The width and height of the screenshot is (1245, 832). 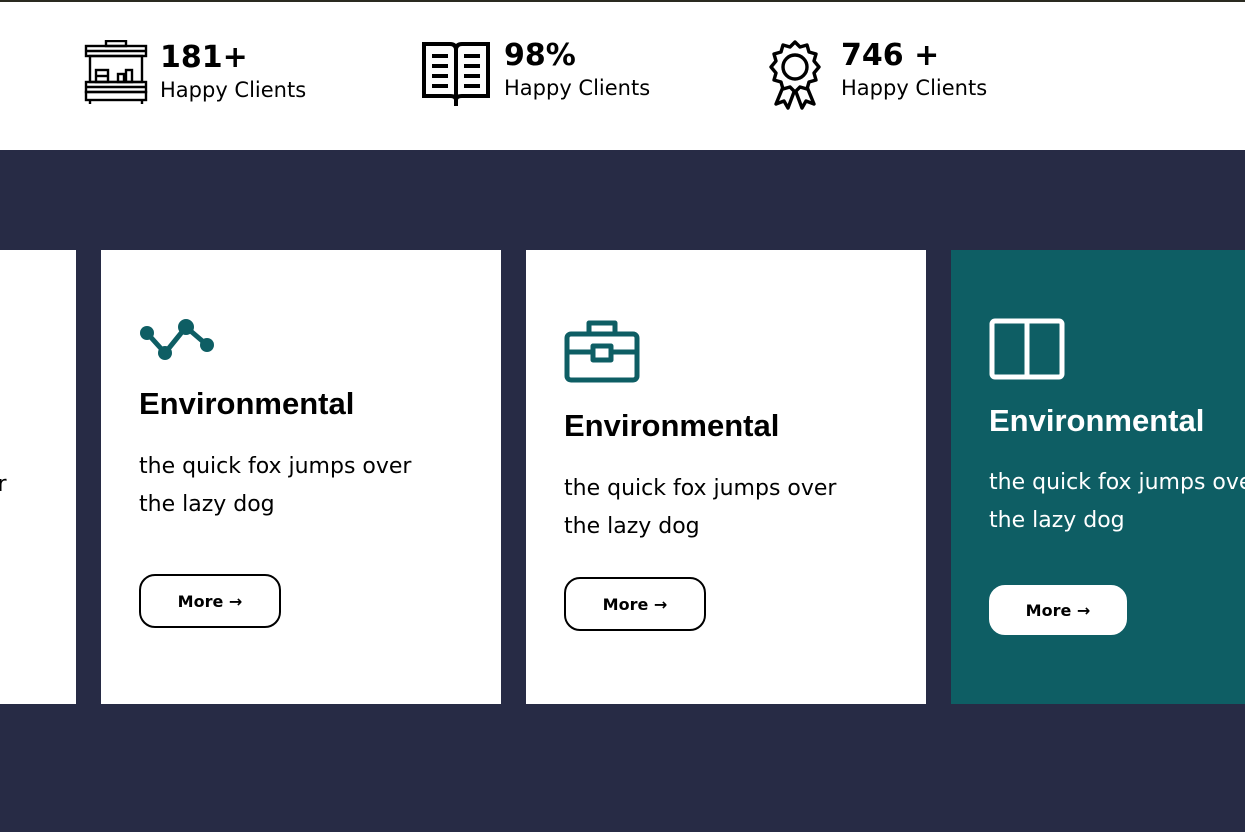 I want to click on stat-happy-clients-1: 181+ Happy Clients, so click(x=214, y=74).